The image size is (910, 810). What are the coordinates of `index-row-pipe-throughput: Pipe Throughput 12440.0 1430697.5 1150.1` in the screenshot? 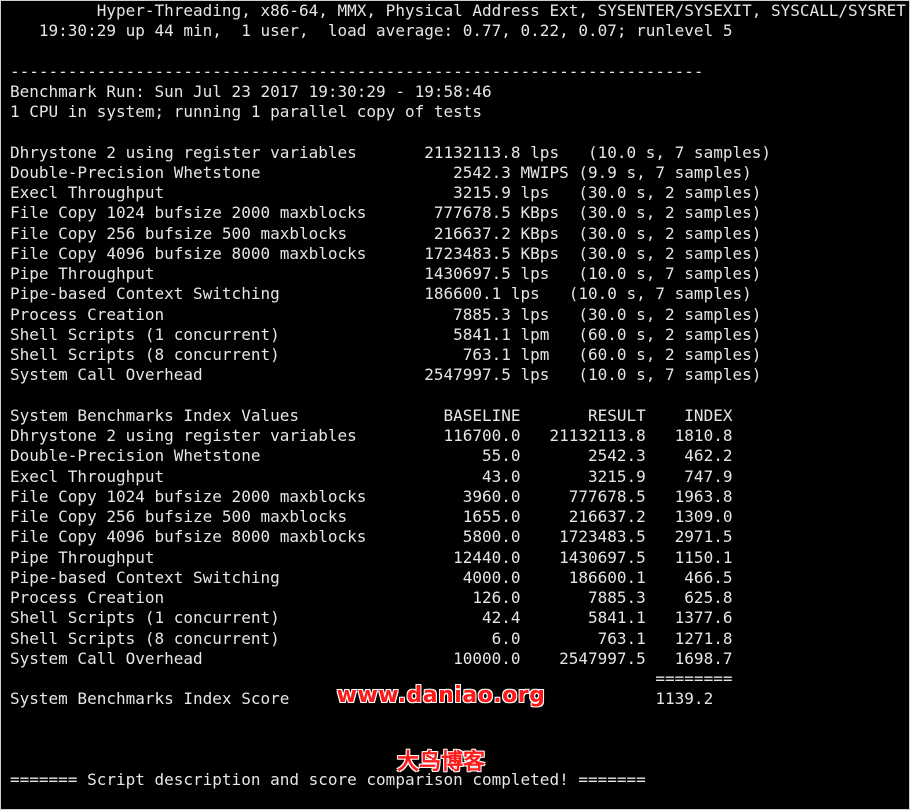 It's located at (371, 557).